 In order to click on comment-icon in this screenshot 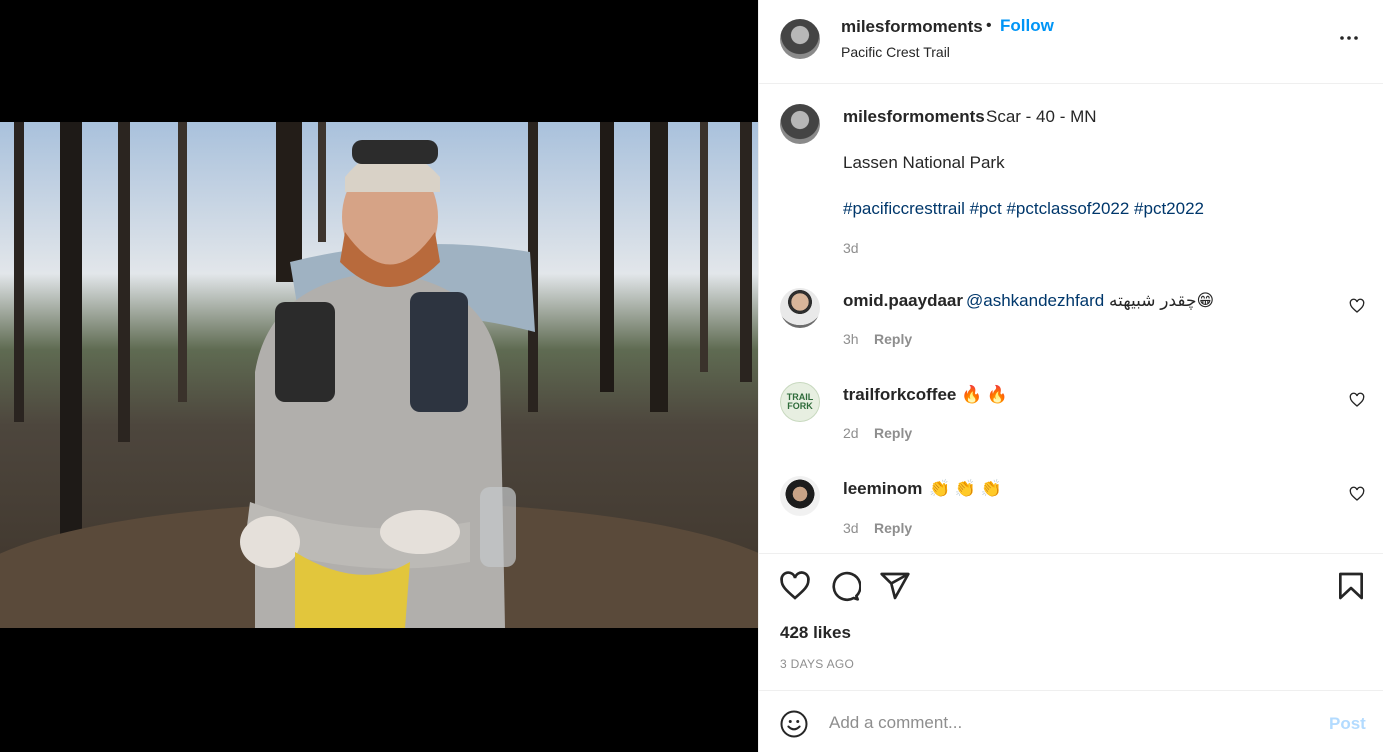, I will do `click(845, 586)`.